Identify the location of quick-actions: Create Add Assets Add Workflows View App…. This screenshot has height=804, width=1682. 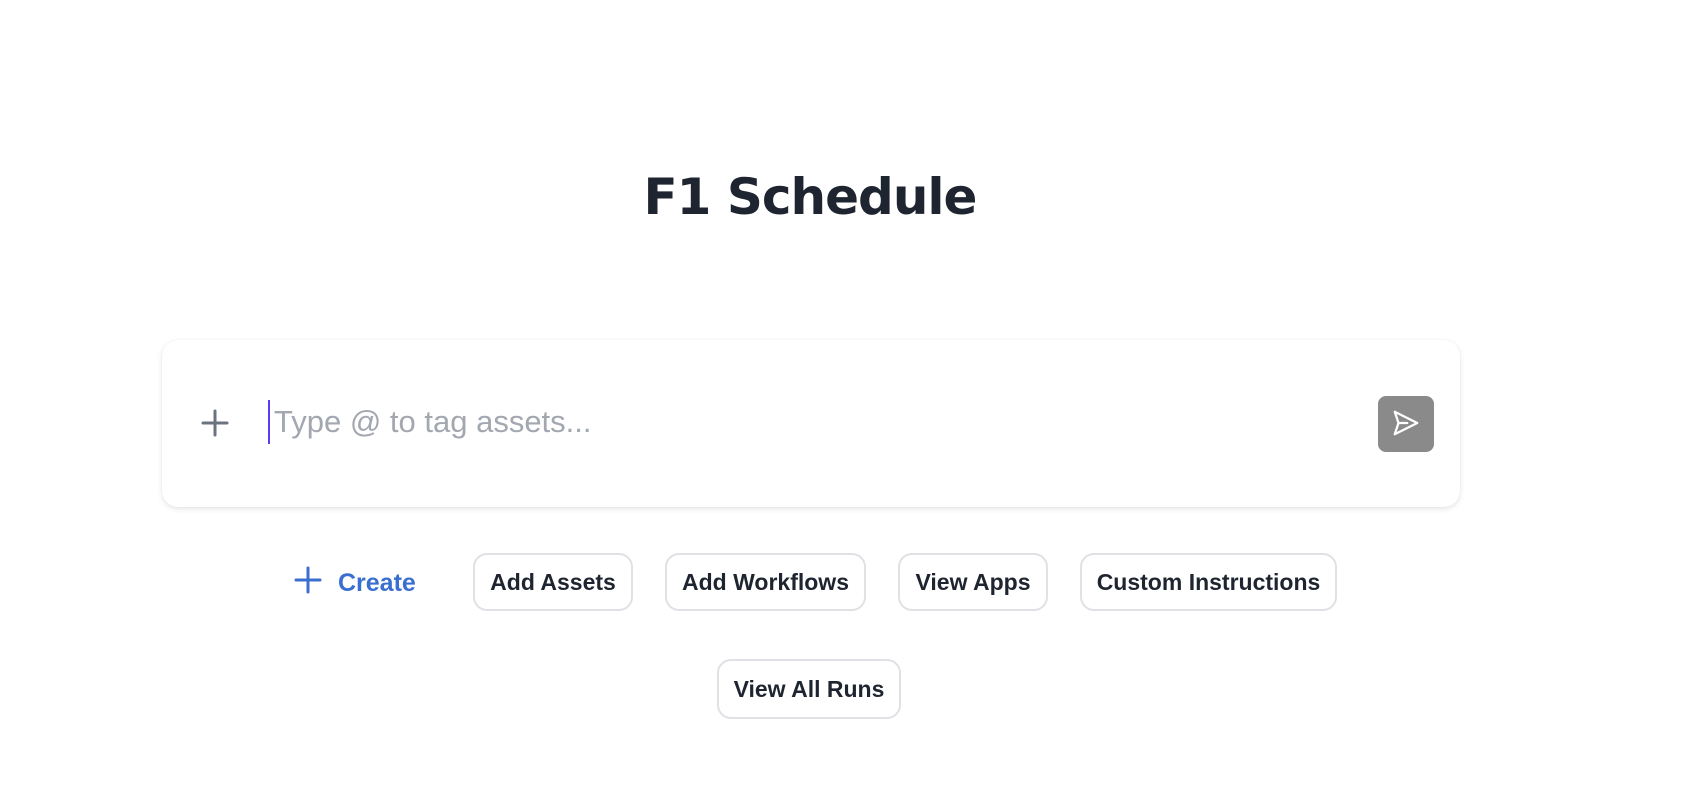
(841, 583).